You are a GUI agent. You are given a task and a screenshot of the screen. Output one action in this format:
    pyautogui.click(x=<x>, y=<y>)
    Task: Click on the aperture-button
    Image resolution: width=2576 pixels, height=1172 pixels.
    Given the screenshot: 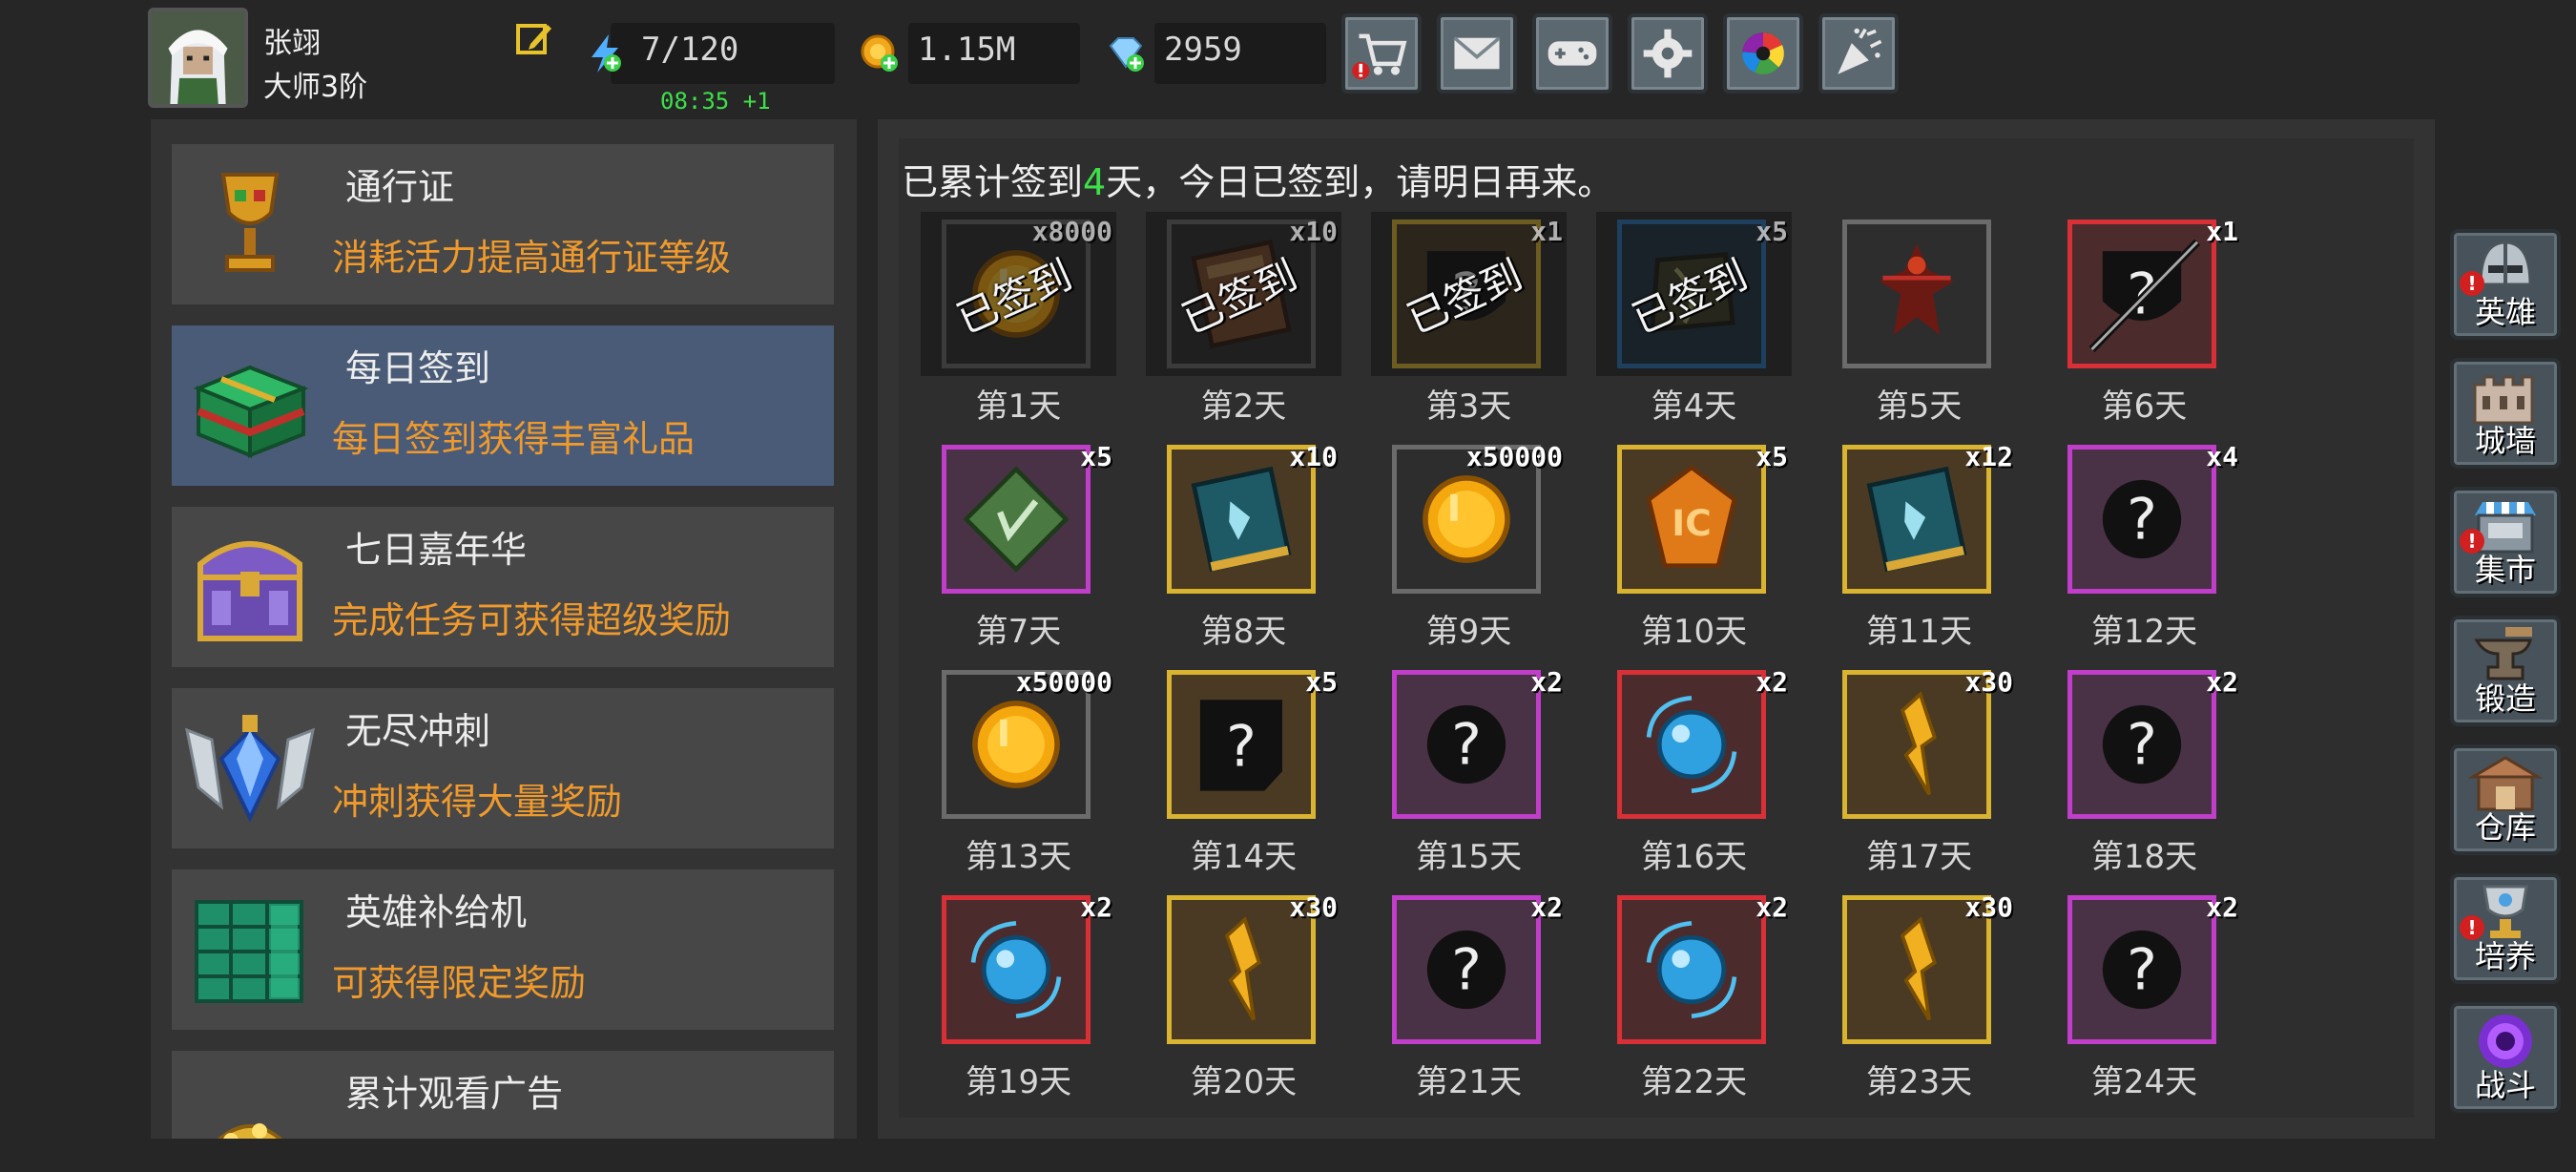 What is the action you would take?
    pyautogui.click(x=1763, y=53)
    